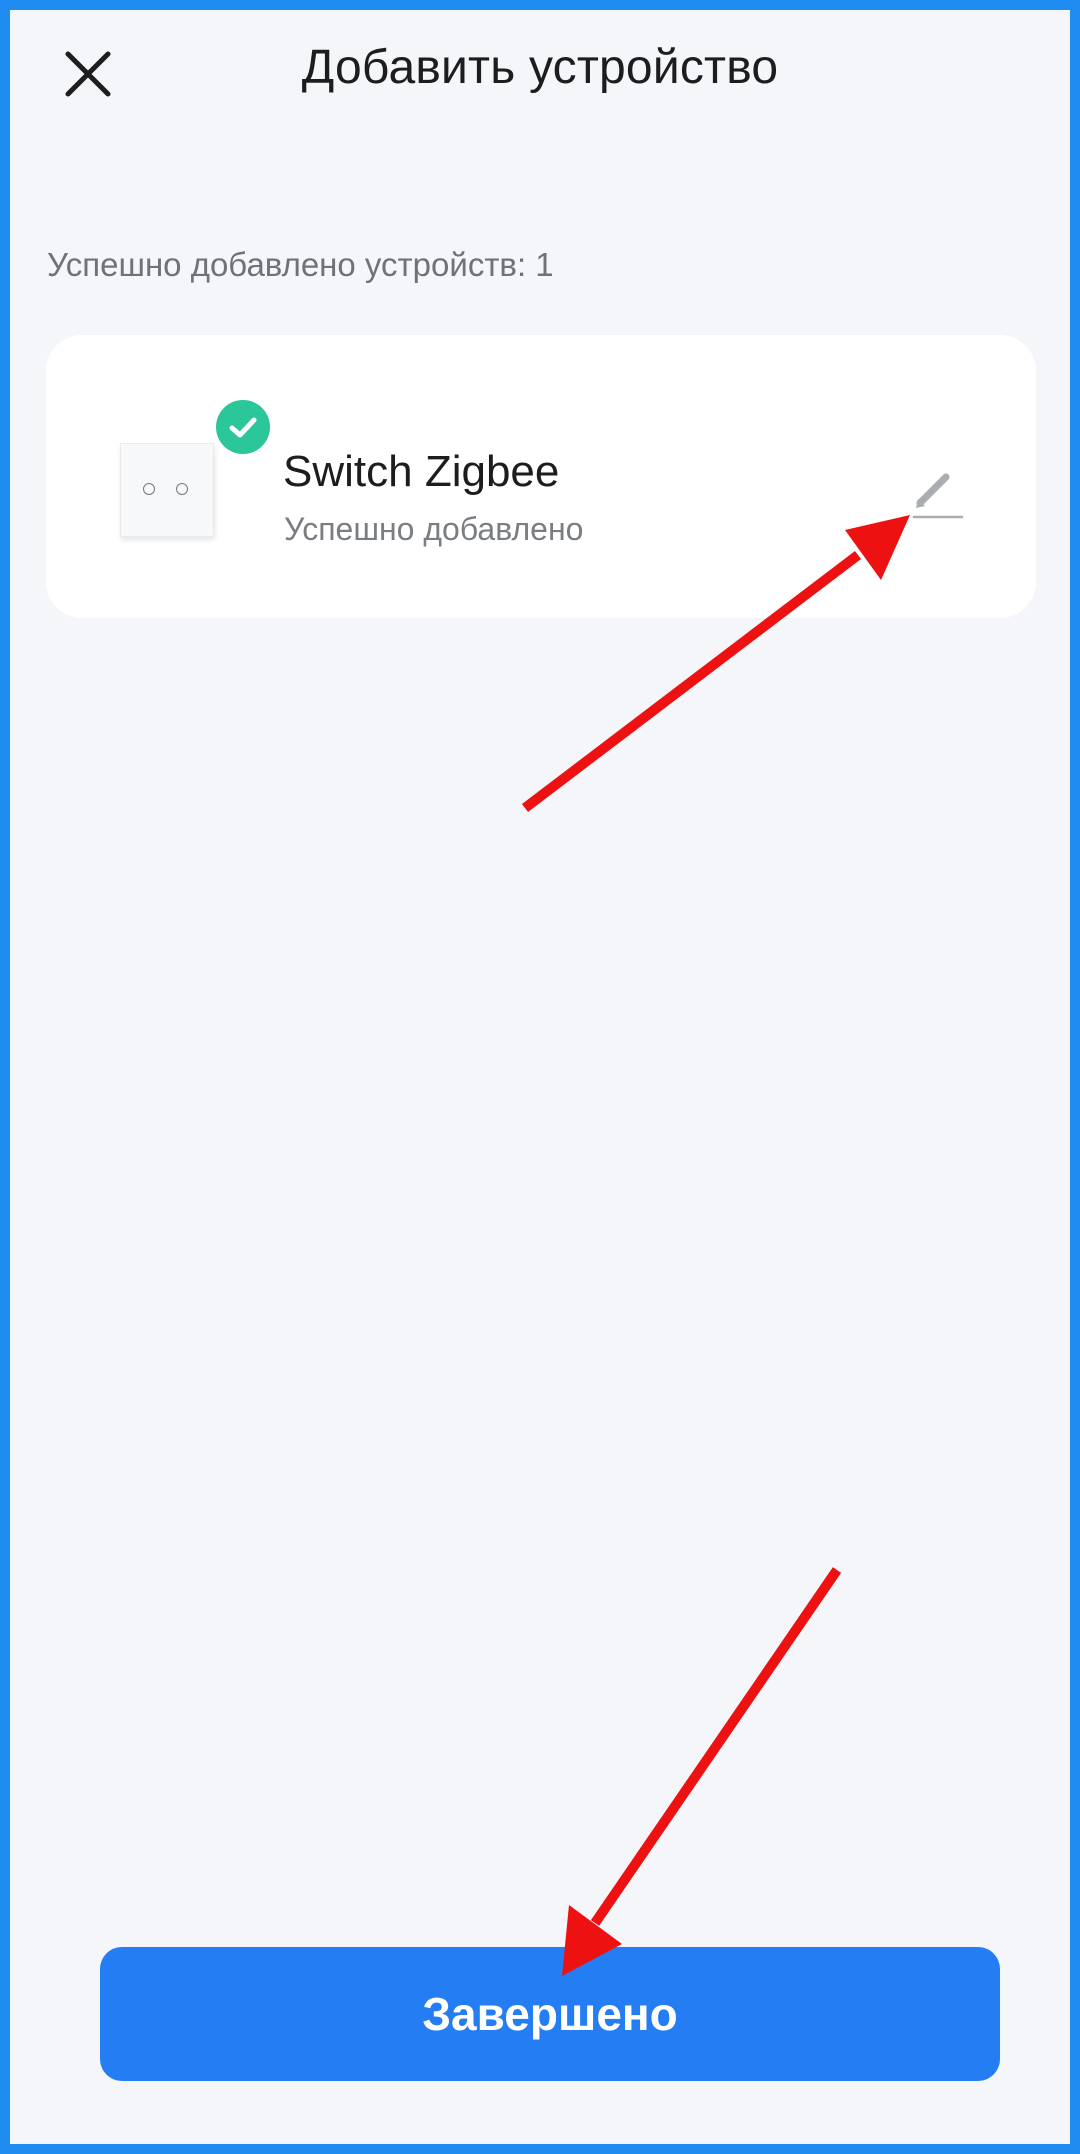  Describe the element at coordinates (434, 529) in the screenshot. I see `device-status: Успешно добавлено` at that location.